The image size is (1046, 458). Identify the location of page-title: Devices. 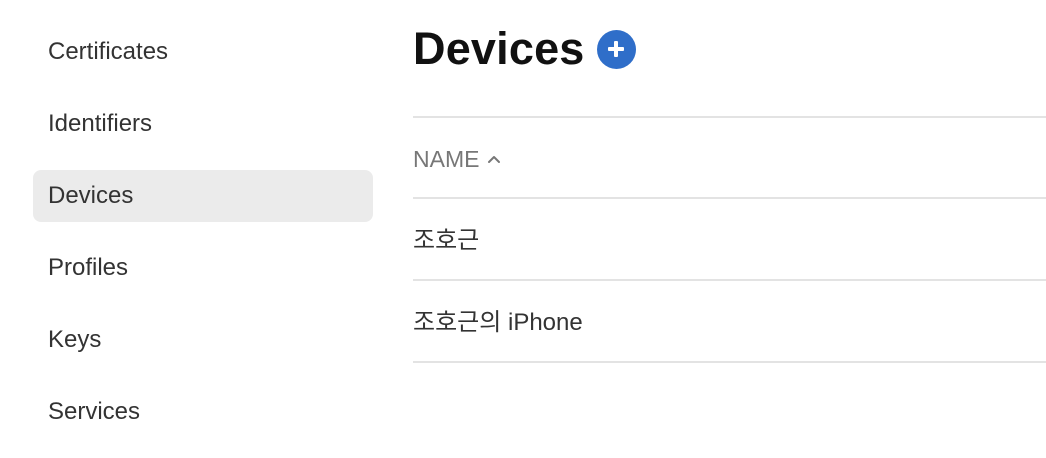
(499, 48).